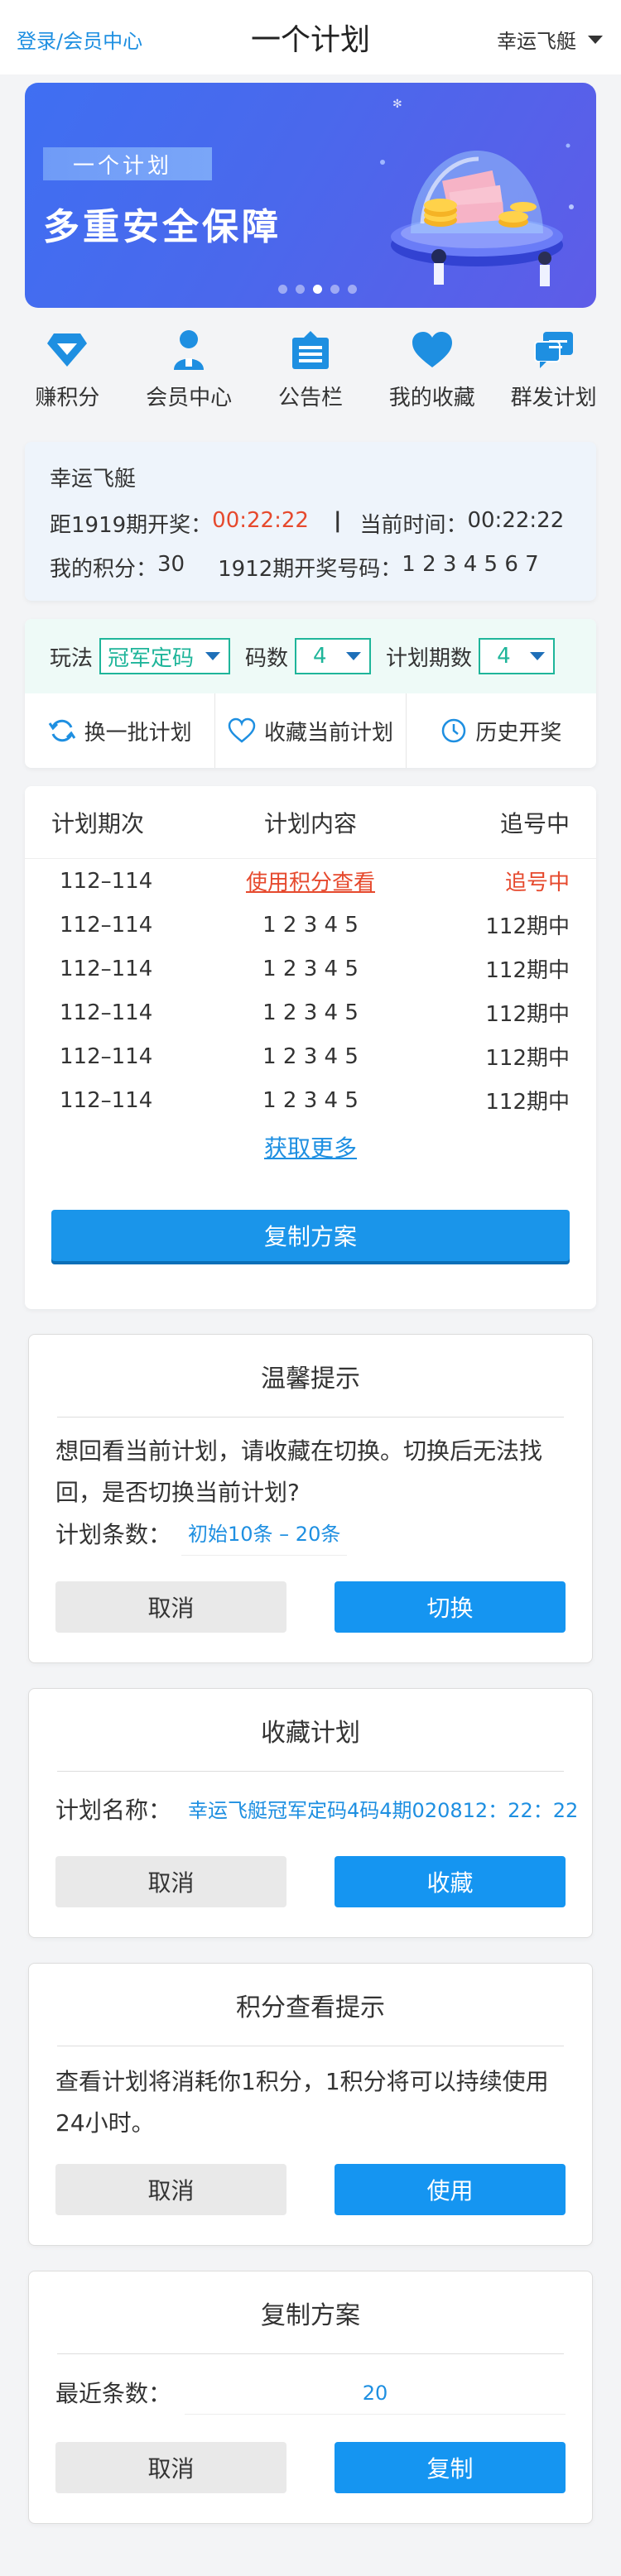 The height and width of the screenshot is (2576, 621). What do you see at coordinates (517, 656) in the screenshot?
I see `periods-select: 4` at bounding box center [517, 656].